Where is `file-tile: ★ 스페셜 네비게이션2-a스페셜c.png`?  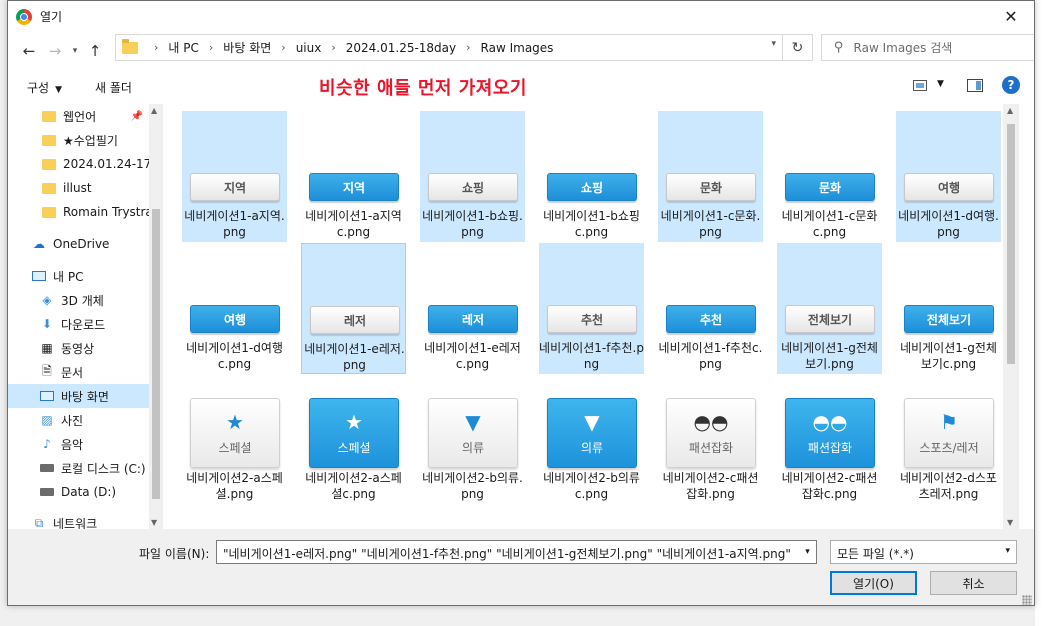 file-tile: ★ 스페셜 네비게이션2-a스페셜c.png is located at coordinates (353, 457).